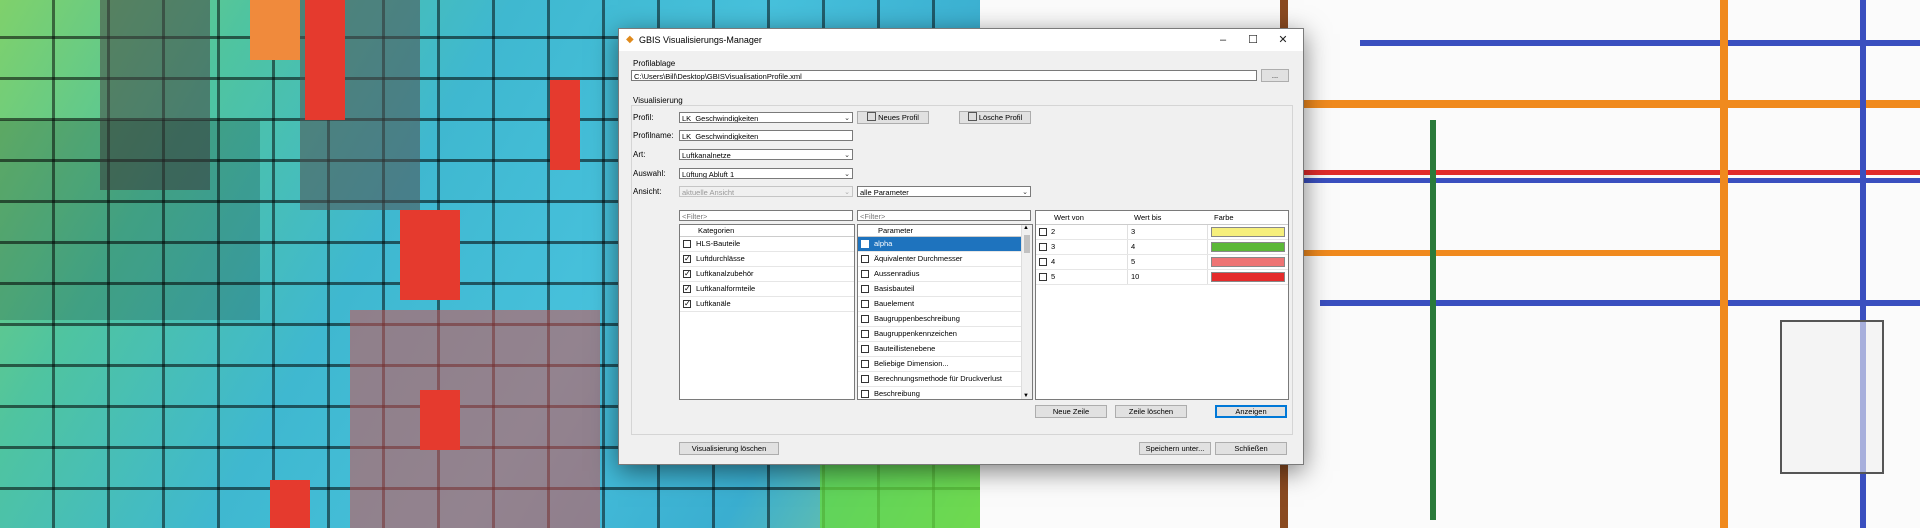 Image resolution: width=1920 pixels, height=528 pixels. I want to click on bg-wall-block, so click(130, 220).